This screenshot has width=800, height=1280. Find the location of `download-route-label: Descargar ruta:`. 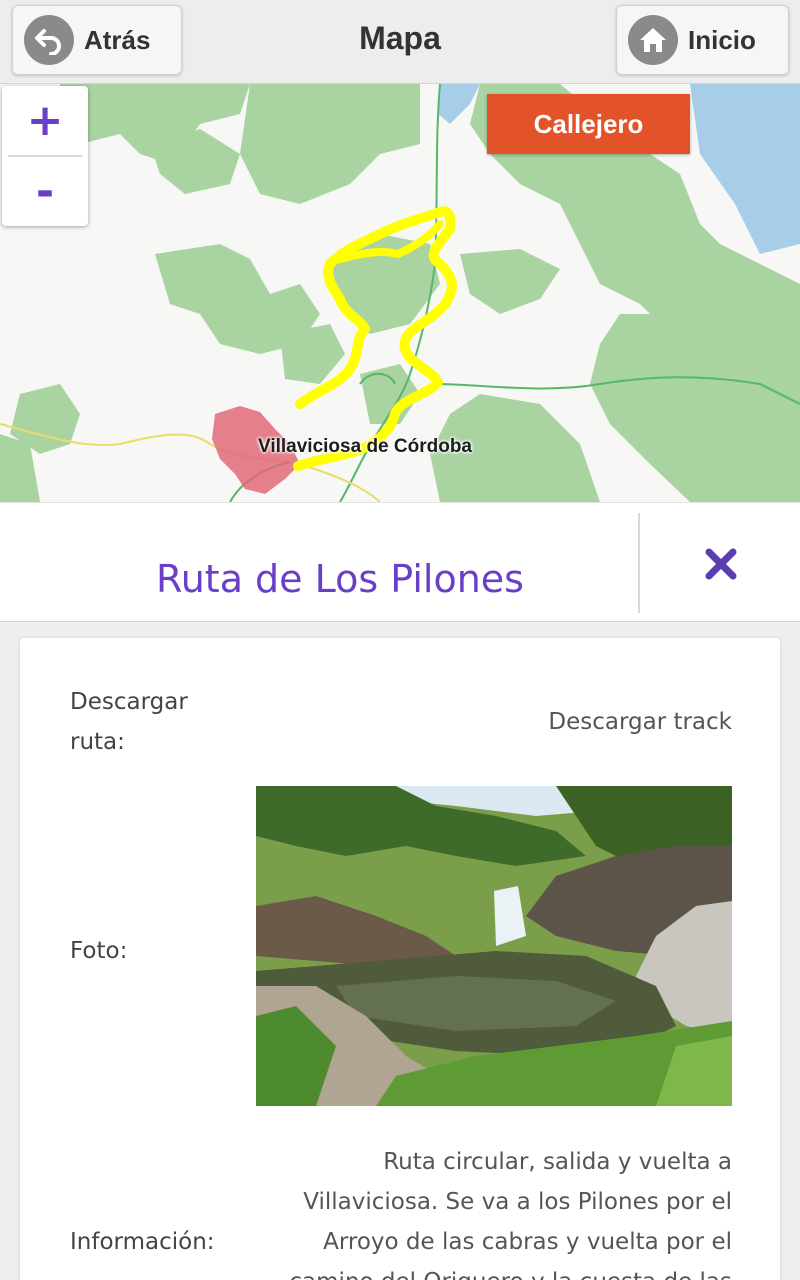

download-route-label: Descargar ruta: is located at coordinates (129, 722).